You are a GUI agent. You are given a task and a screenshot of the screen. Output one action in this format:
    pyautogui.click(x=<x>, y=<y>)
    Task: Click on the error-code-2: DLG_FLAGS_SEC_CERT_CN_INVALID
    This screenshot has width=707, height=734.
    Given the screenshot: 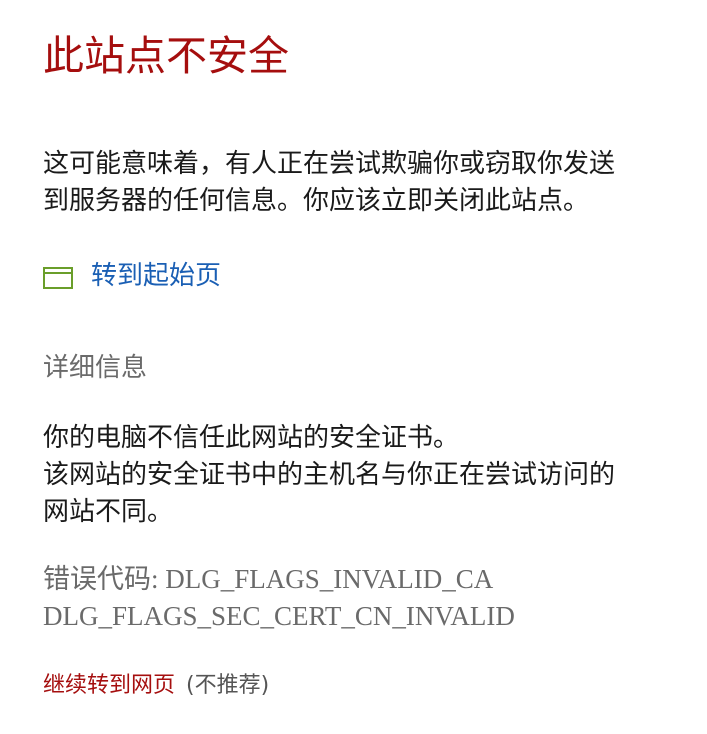 What is the action you would take?
    pyautogui.click(x=279, y=616)
    